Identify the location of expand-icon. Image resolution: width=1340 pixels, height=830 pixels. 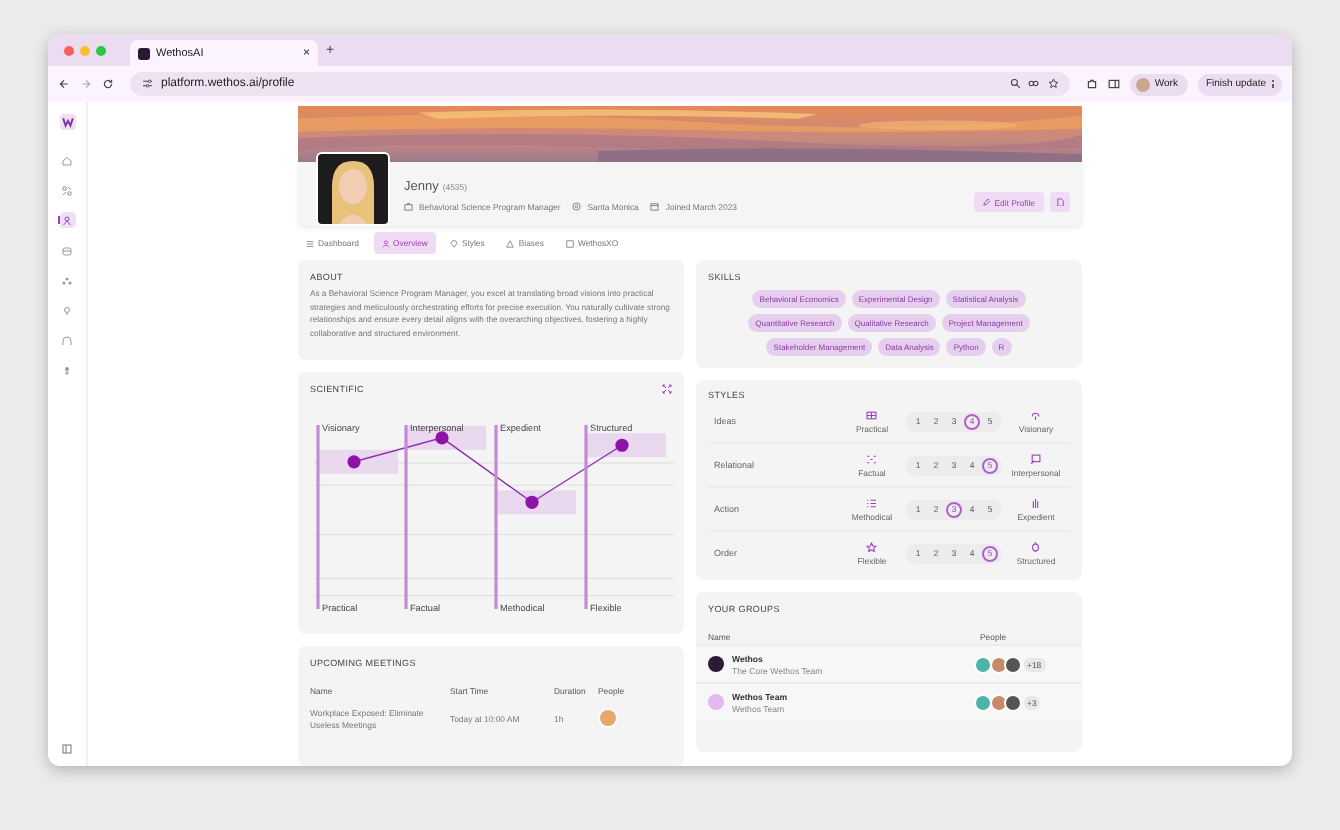
(667, 389).